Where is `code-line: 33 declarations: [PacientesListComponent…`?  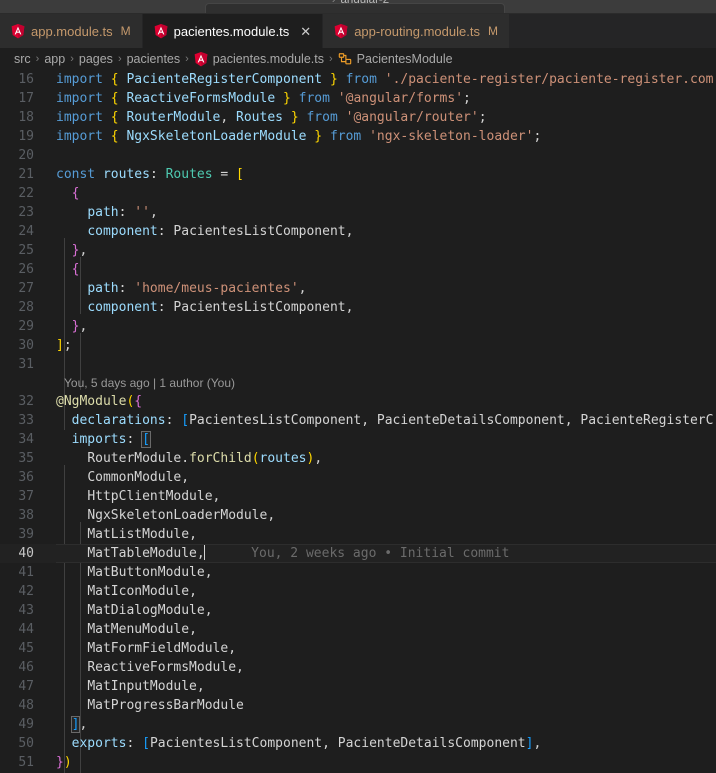 code-line: 33 declarations: [PacientesListComponent… is located at coordinates (358, 420).